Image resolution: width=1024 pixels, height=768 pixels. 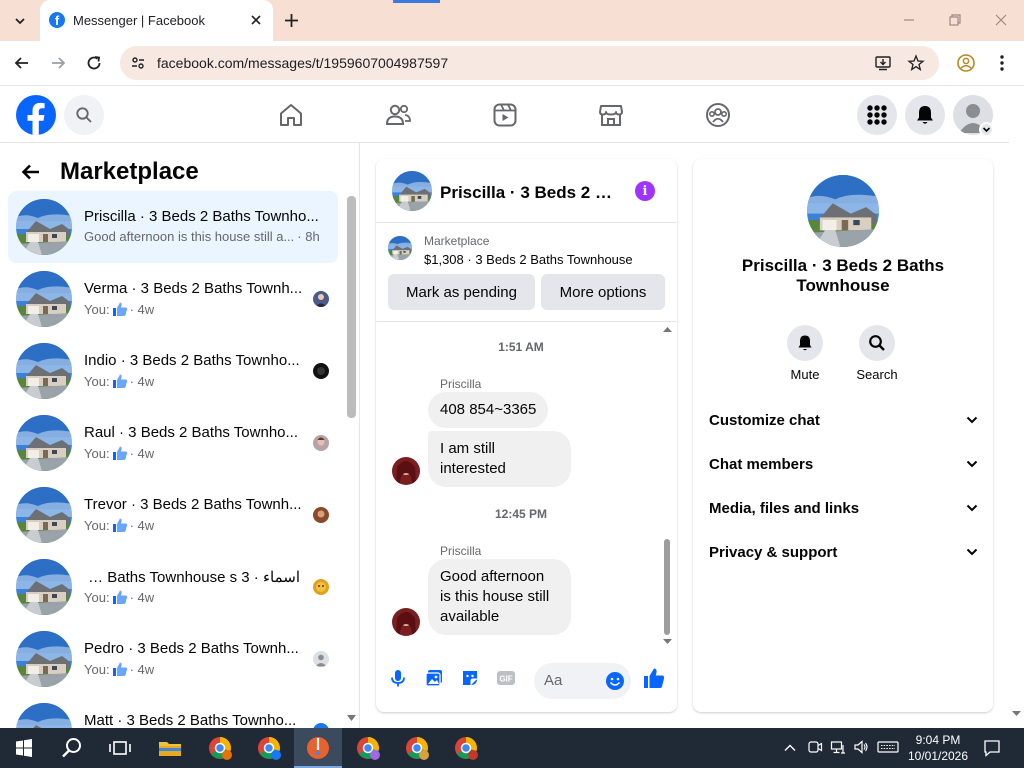 I want to click on scroll-down-arrow-icon, so click(x=351, y=718).